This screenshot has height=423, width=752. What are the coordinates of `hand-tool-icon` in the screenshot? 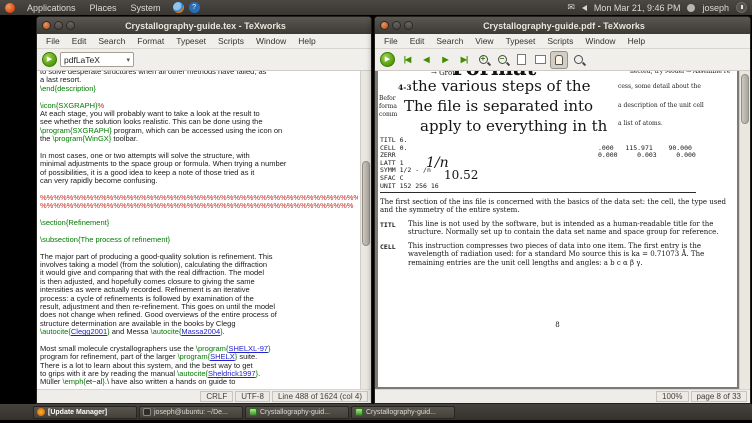 It's located at (559, 59).